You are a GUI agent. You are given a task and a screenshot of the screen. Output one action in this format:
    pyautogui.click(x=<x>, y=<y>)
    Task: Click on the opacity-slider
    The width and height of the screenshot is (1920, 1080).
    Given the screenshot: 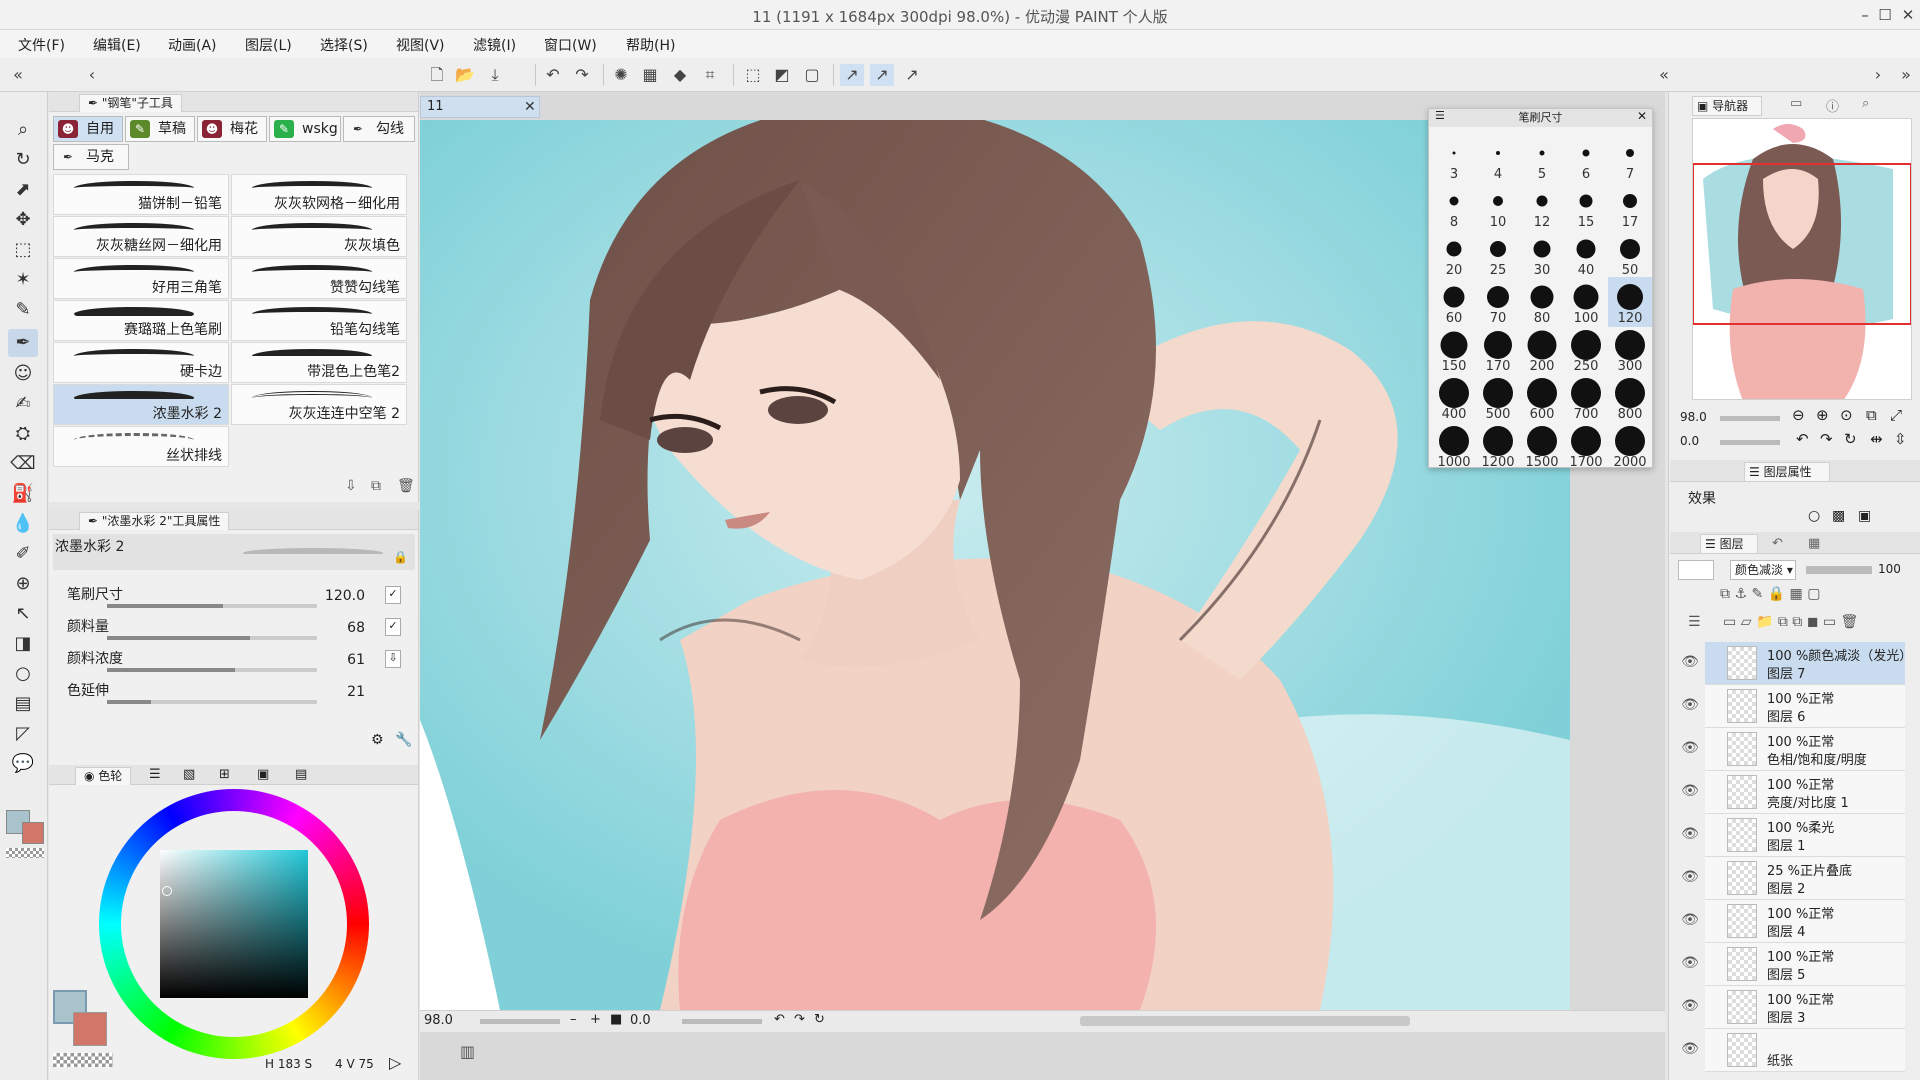 What is the action you would take?
    pyautogui.click(x=1839, y=570)
    